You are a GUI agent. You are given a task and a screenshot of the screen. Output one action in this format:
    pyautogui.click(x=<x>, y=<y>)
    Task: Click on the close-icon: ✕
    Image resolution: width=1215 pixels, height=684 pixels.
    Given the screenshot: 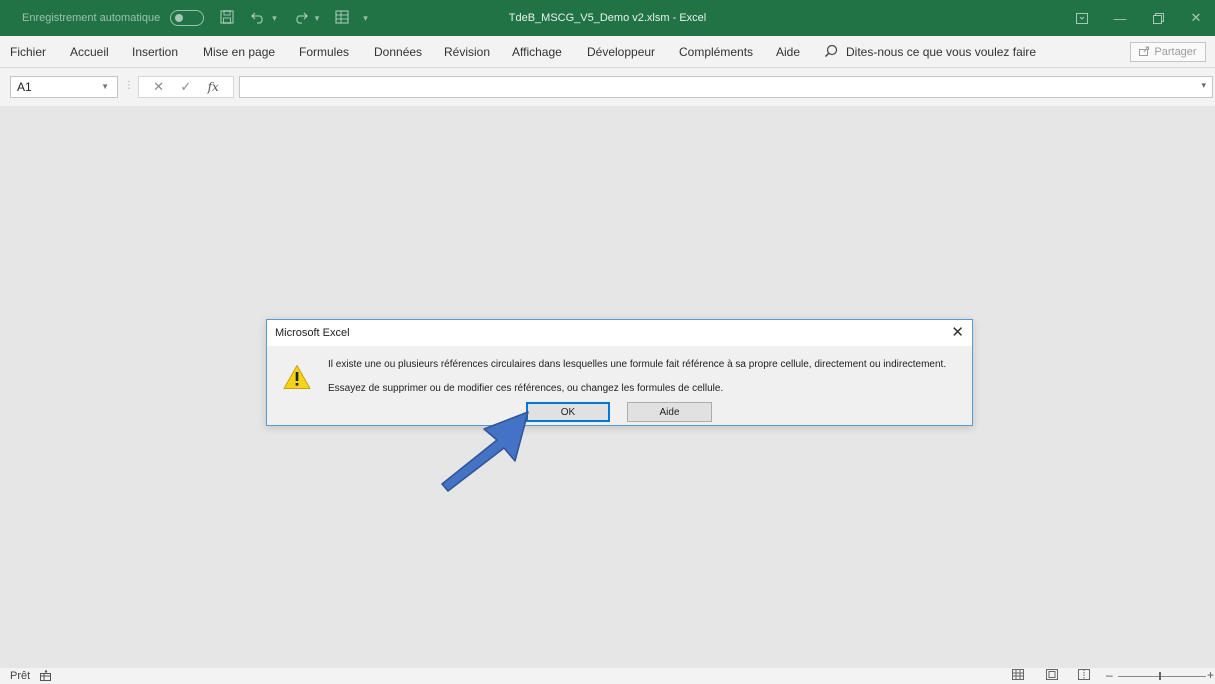 What is the action you would take?
    pyautogui.click(x=1196, y=18)
    